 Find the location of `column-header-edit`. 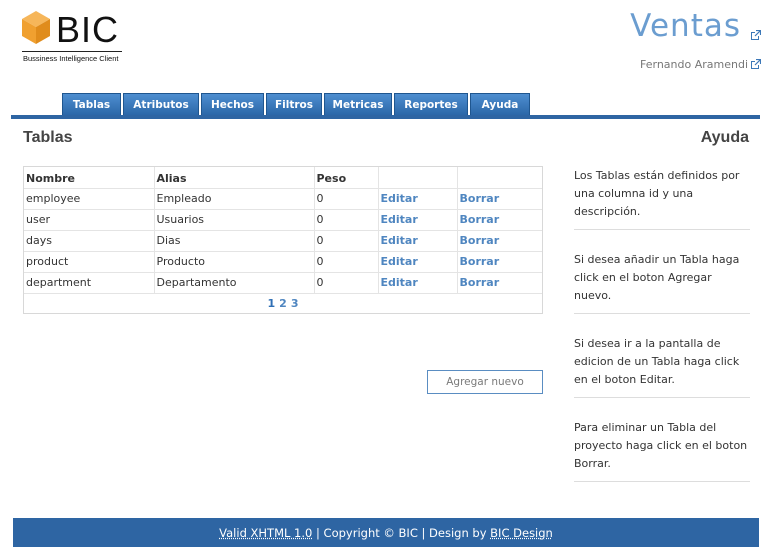

column-header-edit is located at coordinates (418, 178).